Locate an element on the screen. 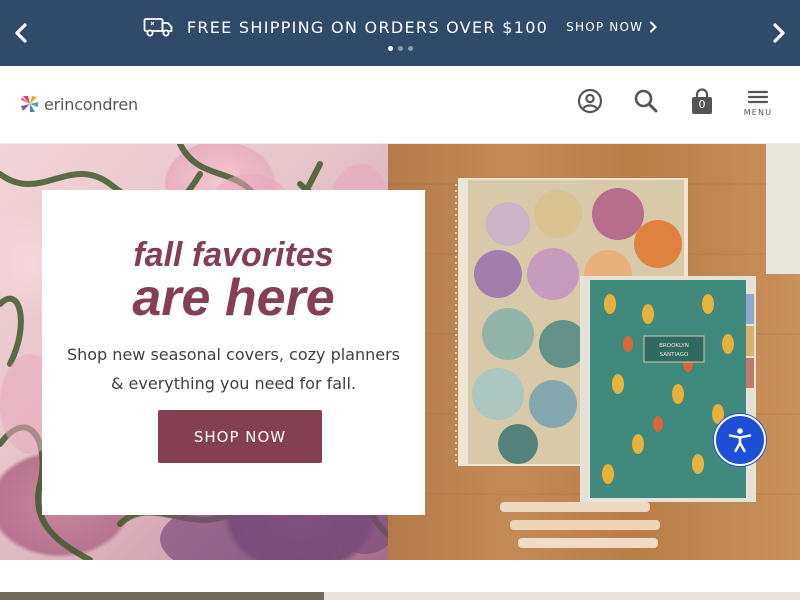 The image size is (800, 600). search-icon is located at coordinates (646, 101).